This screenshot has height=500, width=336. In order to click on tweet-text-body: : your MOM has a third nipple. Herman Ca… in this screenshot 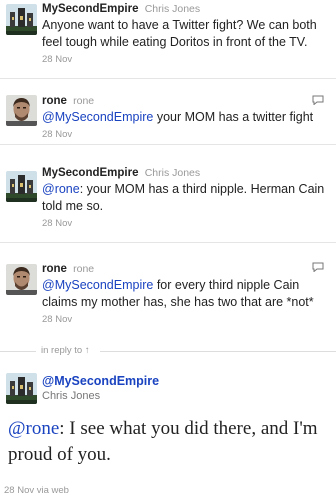, I will do `click(183, 197)`.